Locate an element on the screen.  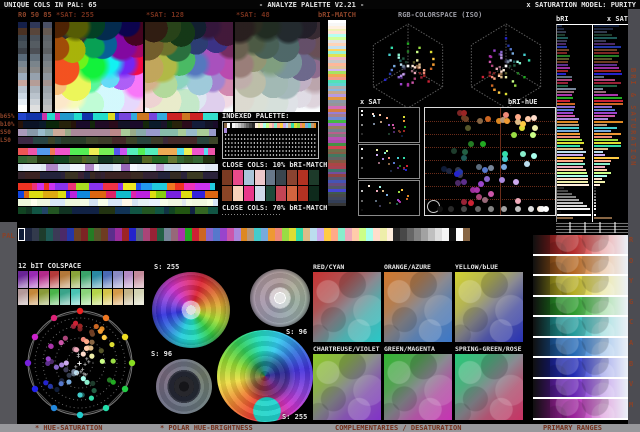
pal-strip is located at coordinates (244, 234).